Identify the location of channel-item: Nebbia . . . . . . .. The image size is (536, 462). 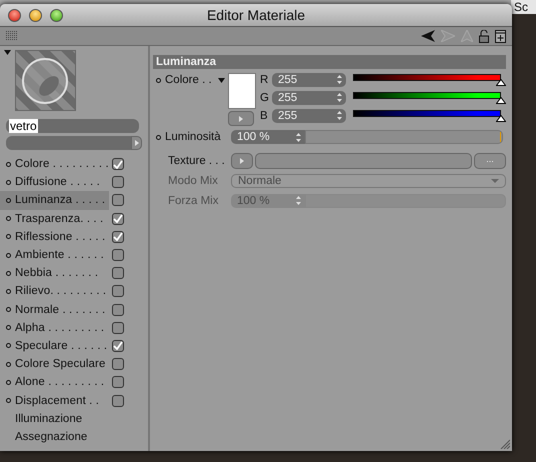
(62, 273).